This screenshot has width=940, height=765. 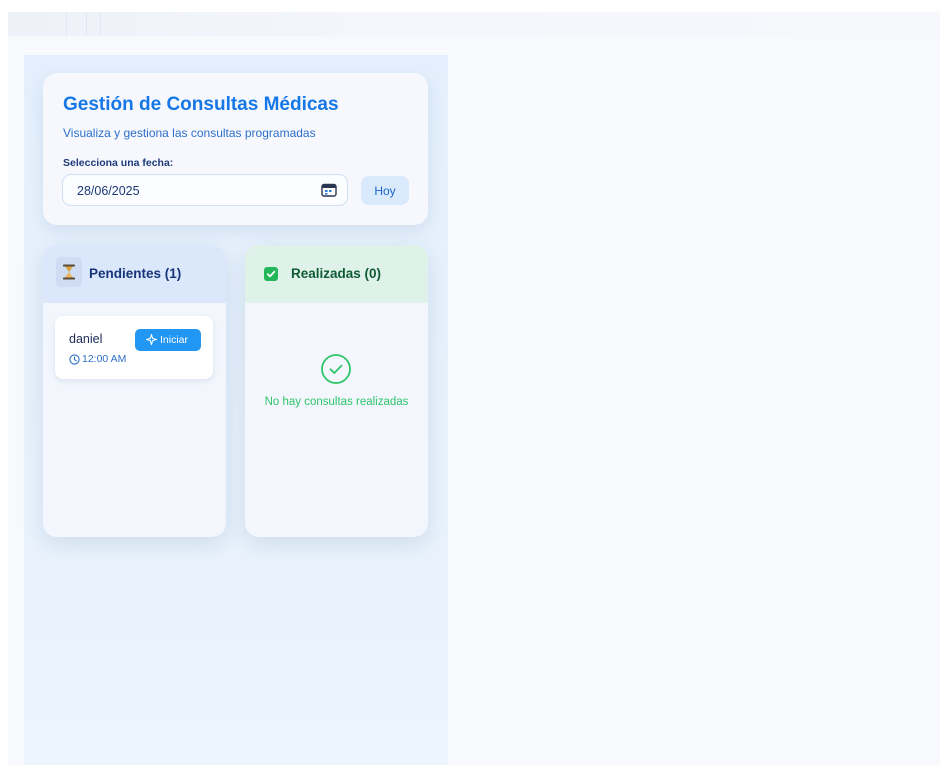 I want to click on pending-title: Pendientes (1), so click(x=135, y=273).